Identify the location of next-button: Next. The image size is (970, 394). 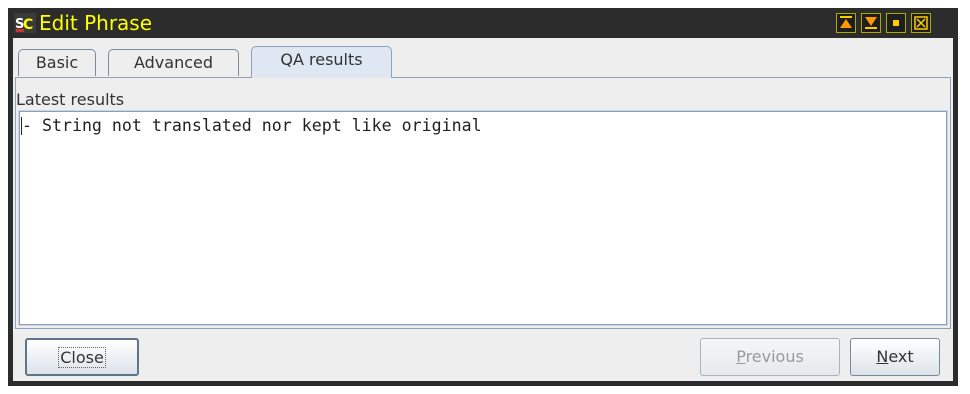
(895, 357).